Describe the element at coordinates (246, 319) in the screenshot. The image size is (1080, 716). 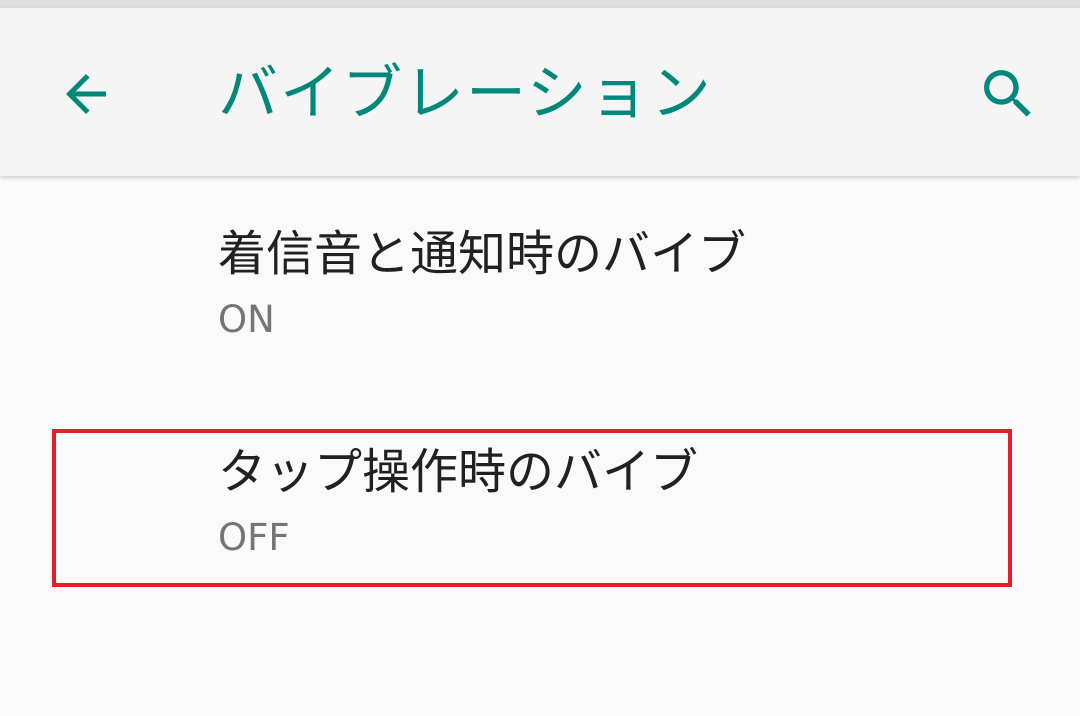
I see `pref-summary: ON` at that location.